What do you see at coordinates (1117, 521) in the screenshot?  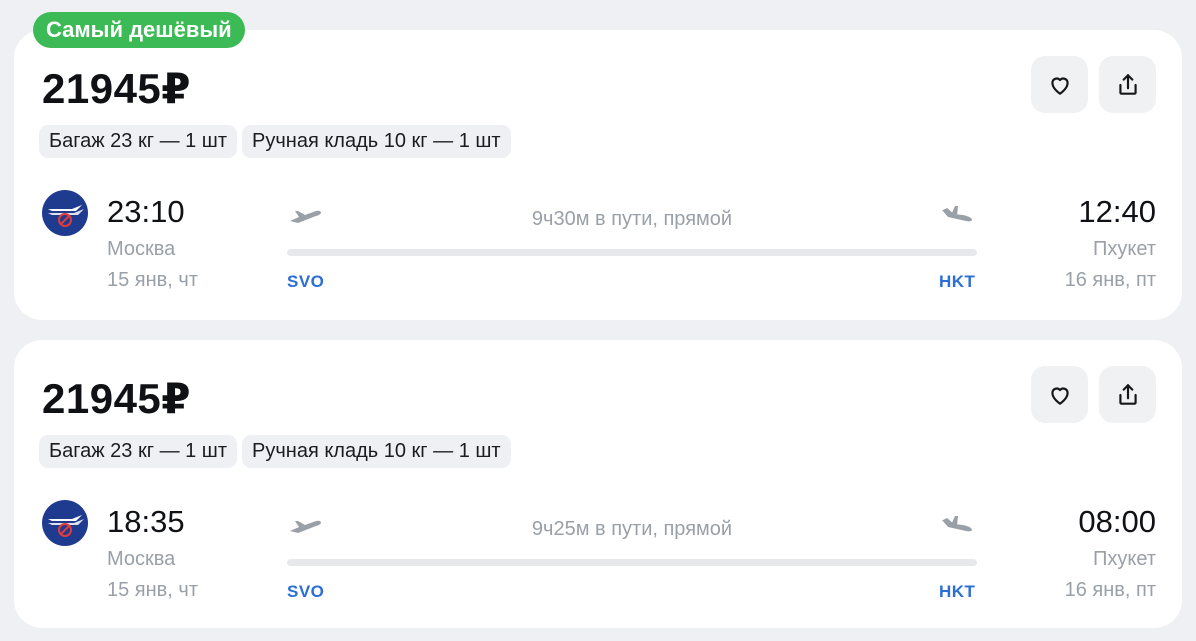 I see `arrival-time: 08:00` at bounding box center [1117, 521].